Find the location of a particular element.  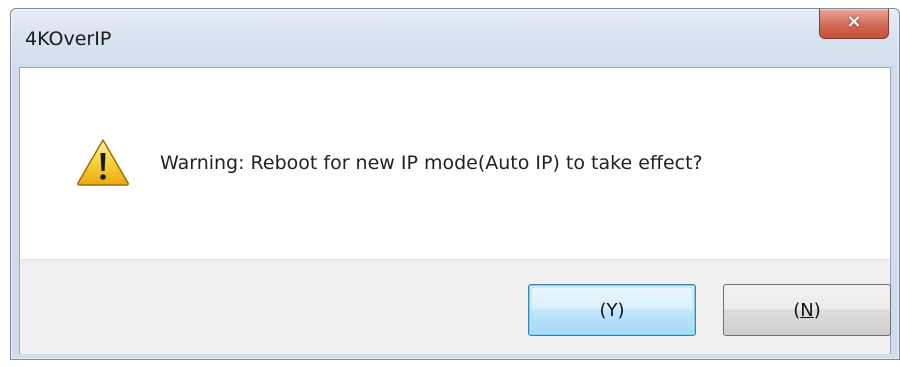

window-title: 4KOverIP is located at coordinates (68, 39).